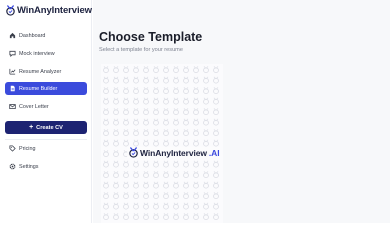 Image resolution: width=390 pixels, height=240 pixels. What do you see at coordinates (40, 71) in the screenshot?
I see `sidebar-item-label: Resume Analyzer` at bounding box center [40, 71].